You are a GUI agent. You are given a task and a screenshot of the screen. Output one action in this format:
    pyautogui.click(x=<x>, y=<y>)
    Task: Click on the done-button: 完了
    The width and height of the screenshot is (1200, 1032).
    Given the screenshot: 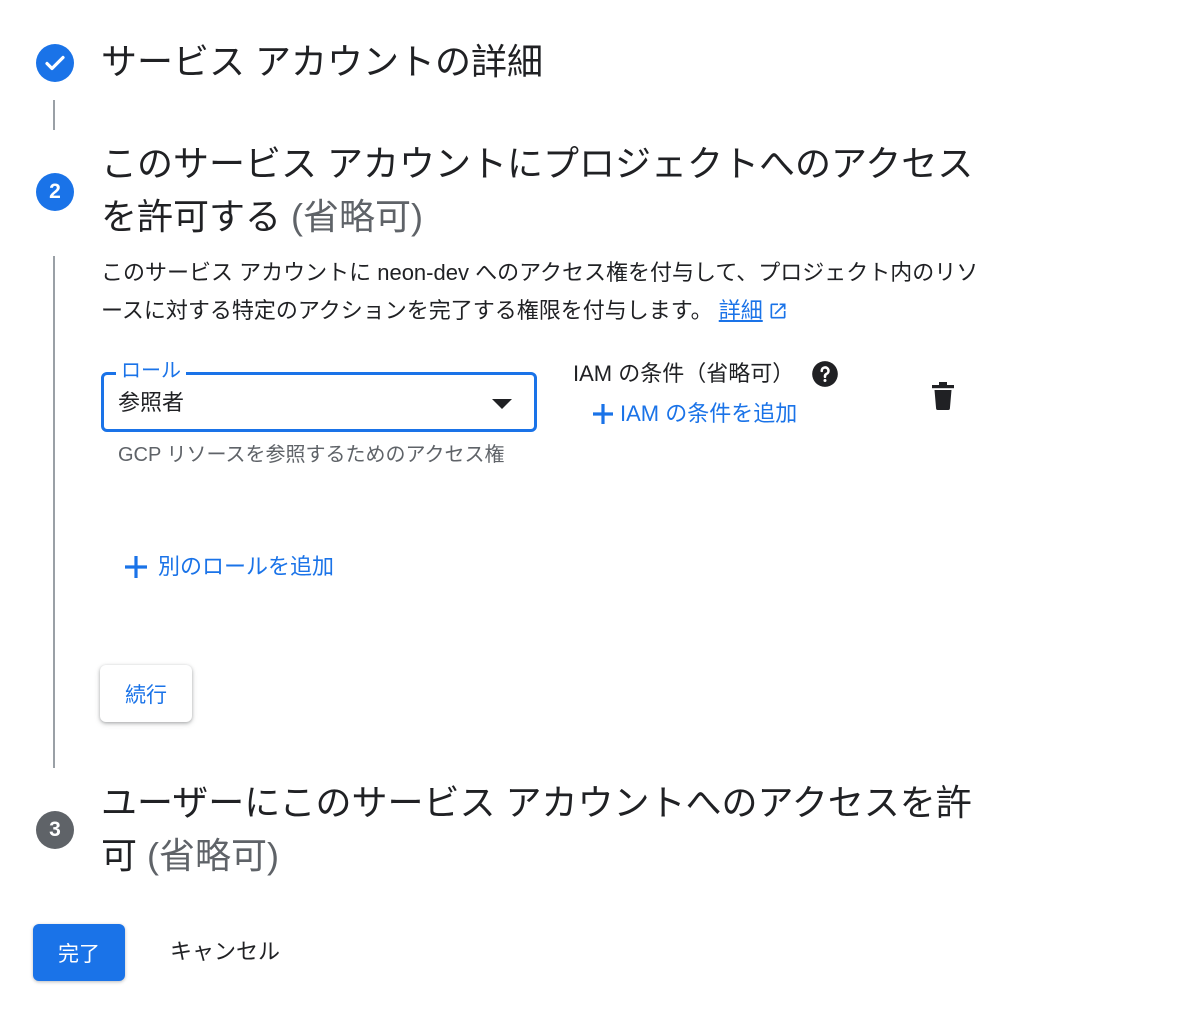 What is the action you would take?
    pyautogui.click(x=79, y=952)
    